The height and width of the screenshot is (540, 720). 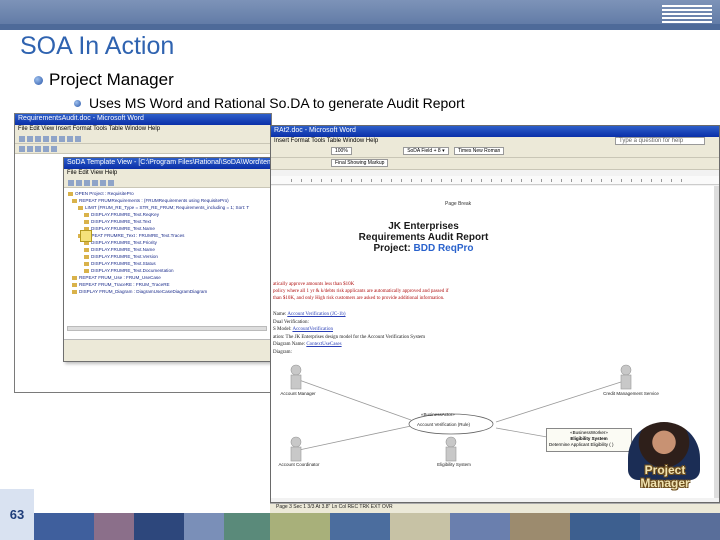 What do you see at coordinates (687, 14) in the screenshot?
I see `ibm-logo-icon` at bounding box center [687, 14].